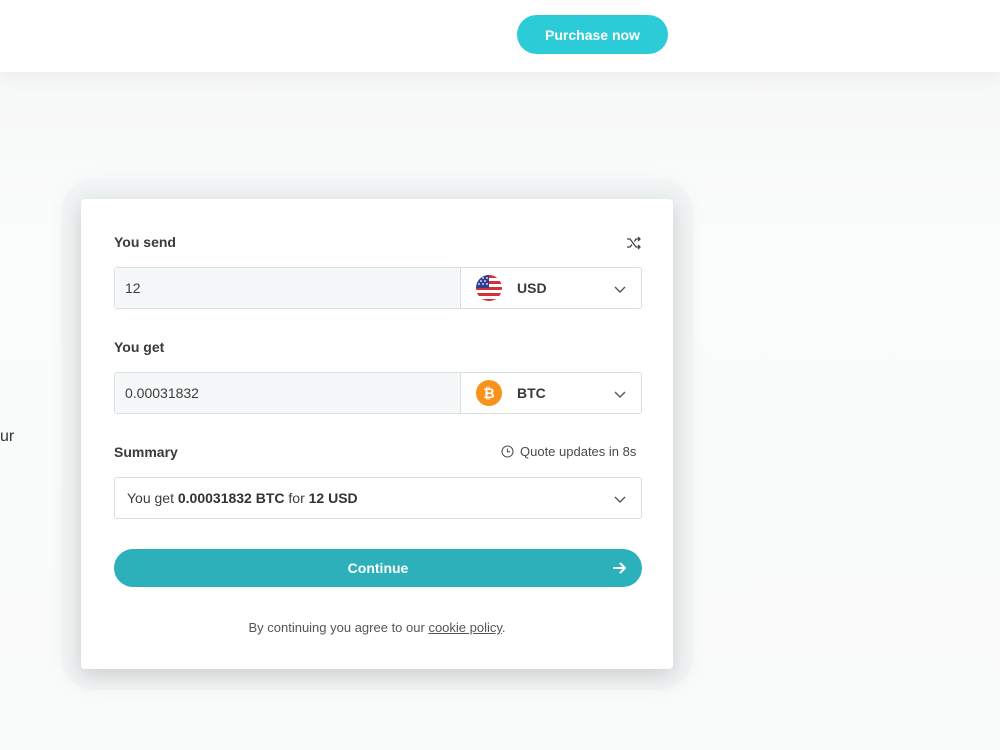 The width and height of the screenshot is (1000, 750). What do you see at coordinates (288, 393) in the screenshot?
I see `get-amount-input: 0.00031832` at bounding box center [288, 393].